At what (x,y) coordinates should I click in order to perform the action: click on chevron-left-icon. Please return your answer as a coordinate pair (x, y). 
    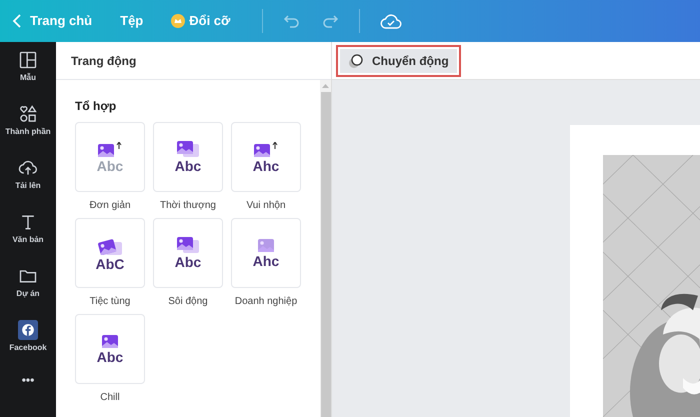
    Looking at the image, I should click on (17, 21).